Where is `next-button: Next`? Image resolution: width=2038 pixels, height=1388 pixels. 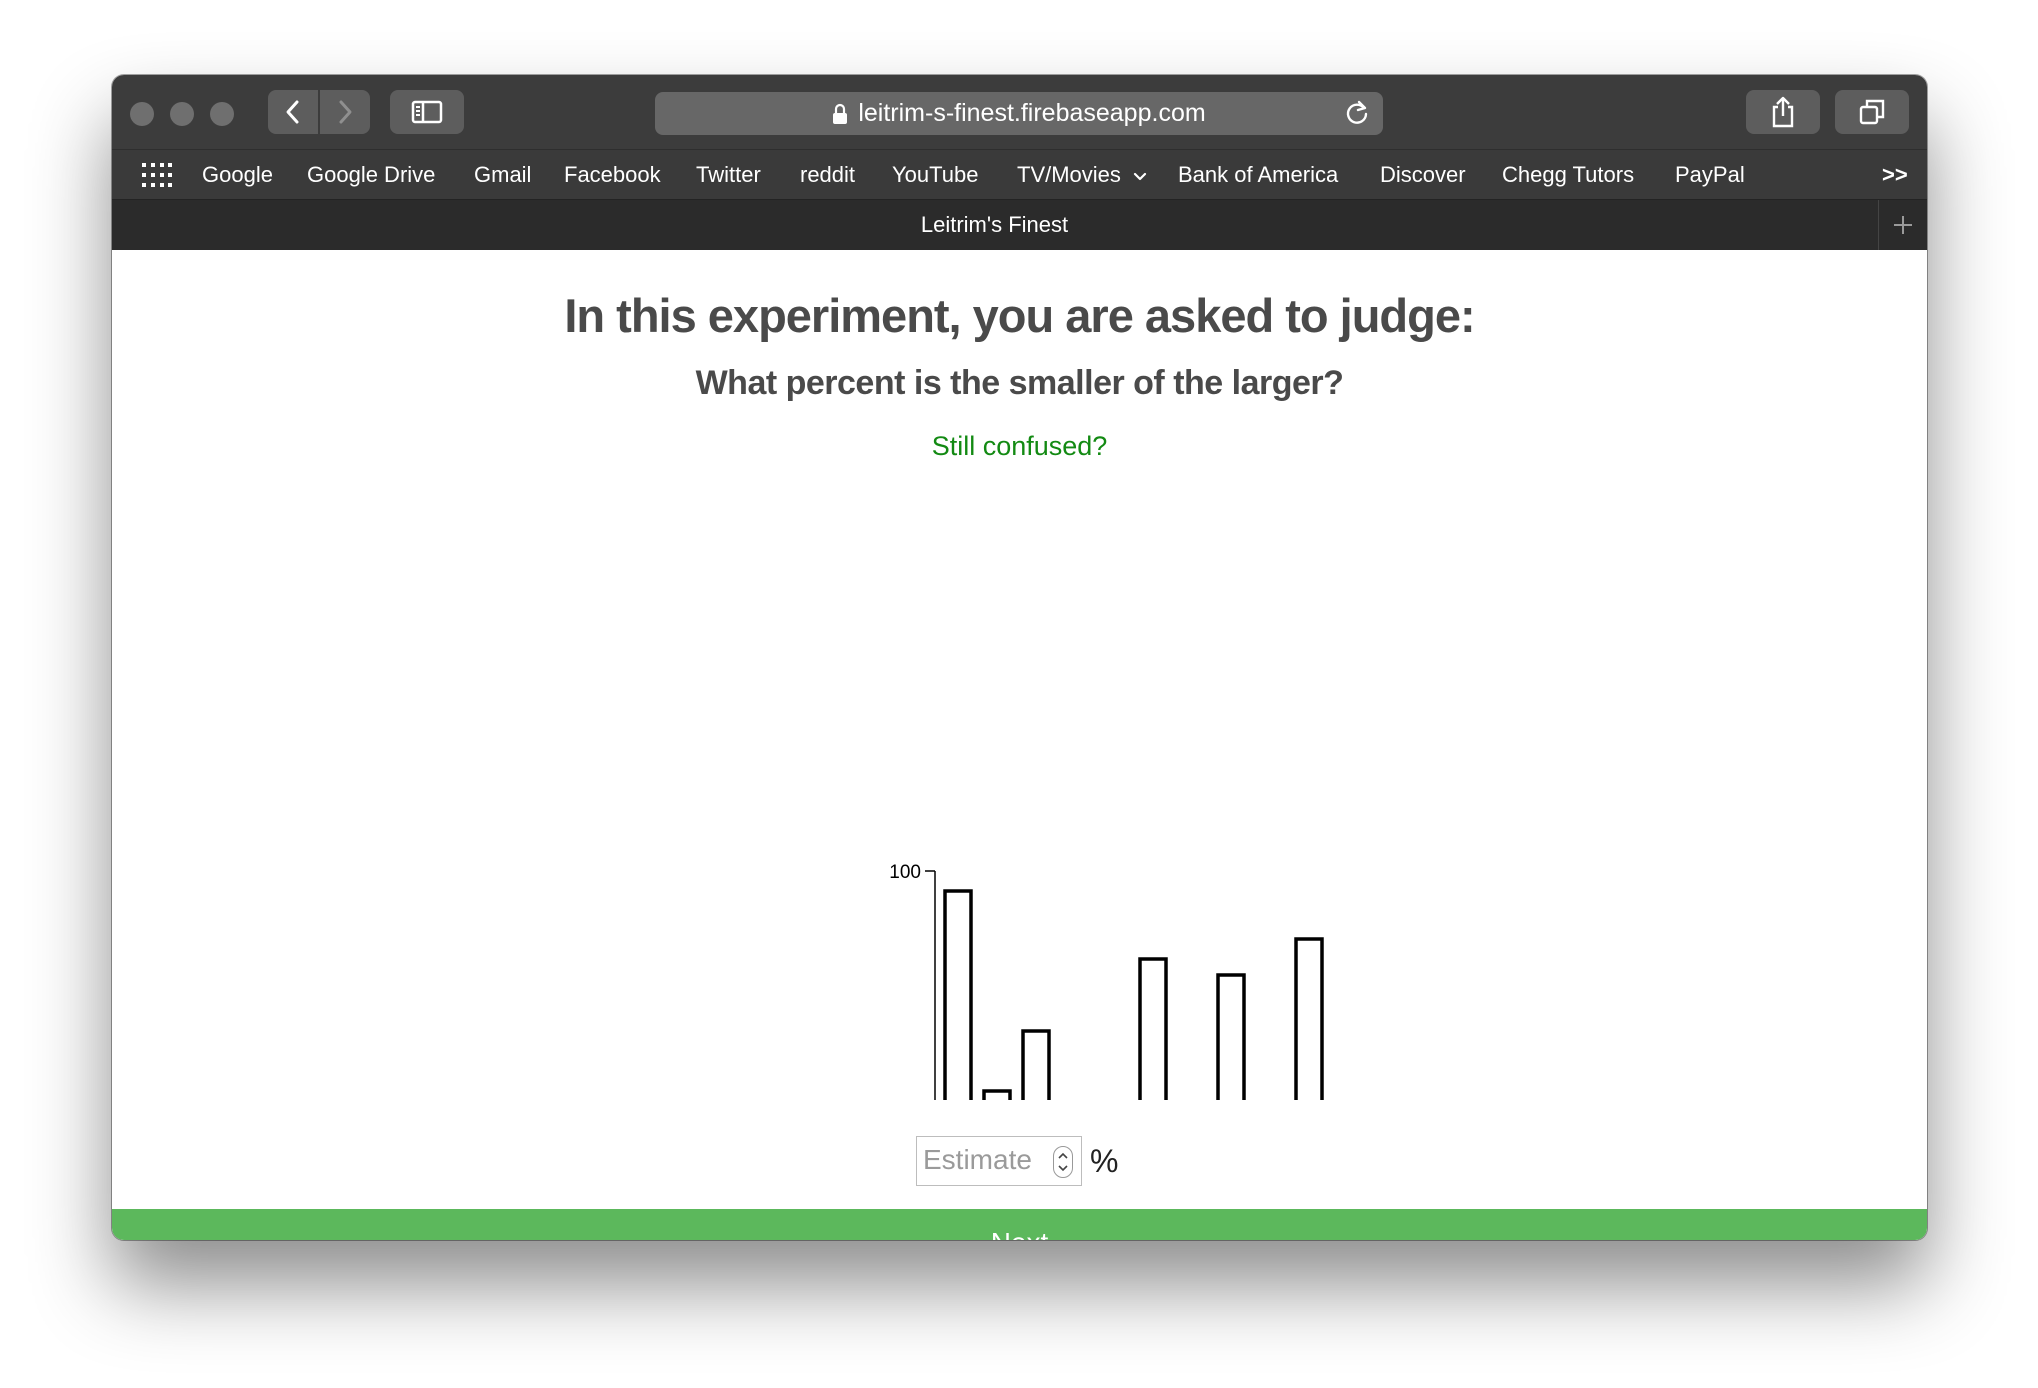 next-button: Next is located at coordinates (1019, 1224).